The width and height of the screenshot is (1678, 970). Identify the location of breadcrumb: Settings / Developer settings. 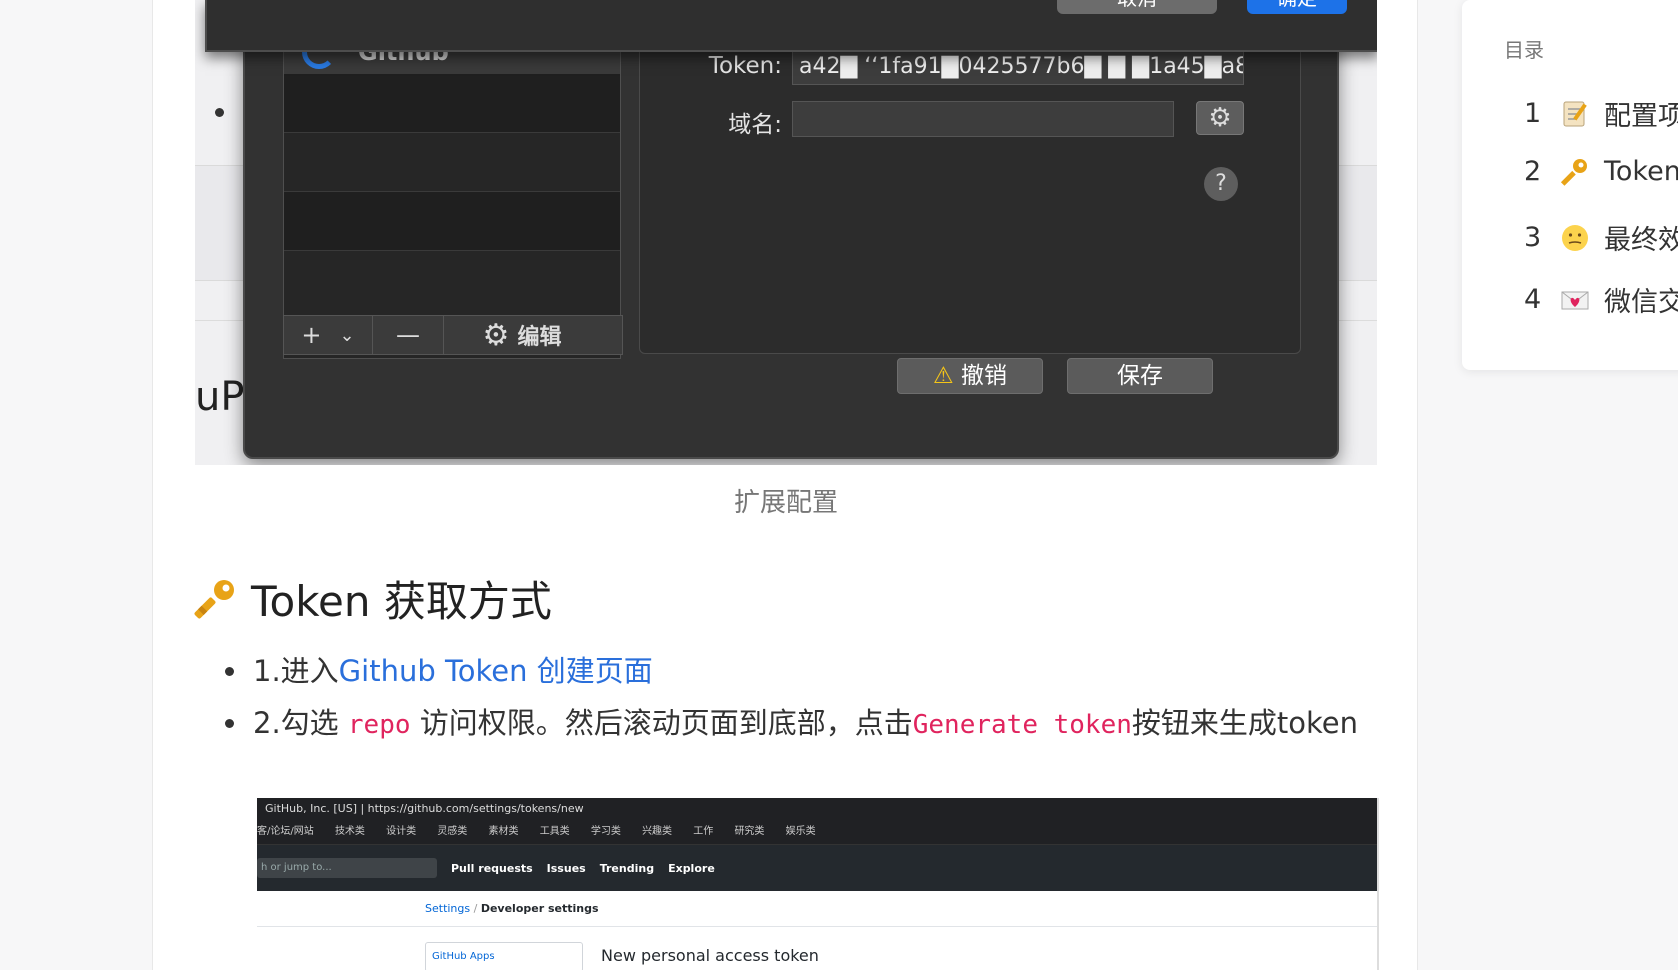
(512, 908).